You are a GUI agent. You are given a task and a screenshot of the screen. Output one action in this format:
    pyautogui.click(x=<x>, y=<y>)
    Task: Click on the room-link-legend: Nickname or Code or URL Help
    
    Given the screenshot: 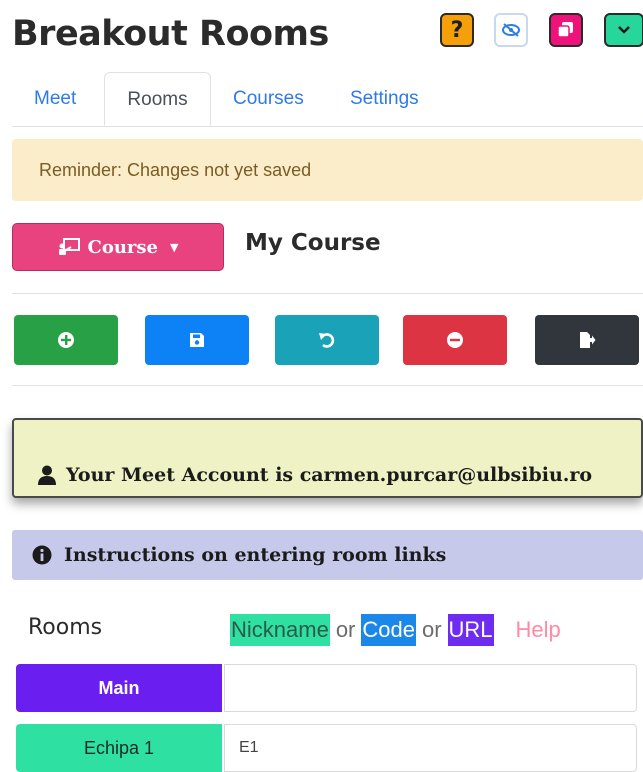 What is the action you would take?
    pyautogui.click(x=395, y=630)
    